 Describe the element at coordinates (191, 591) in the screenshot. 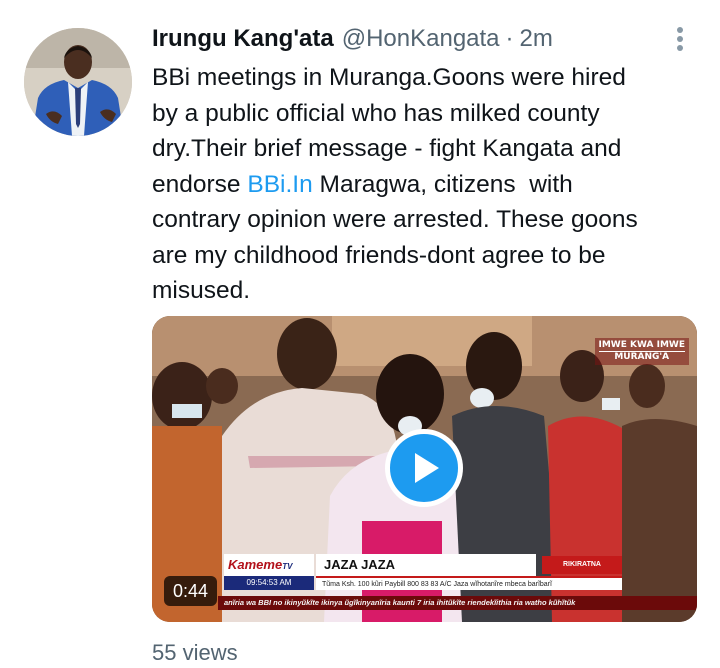

I see `video-duration: 0:44` at that location.